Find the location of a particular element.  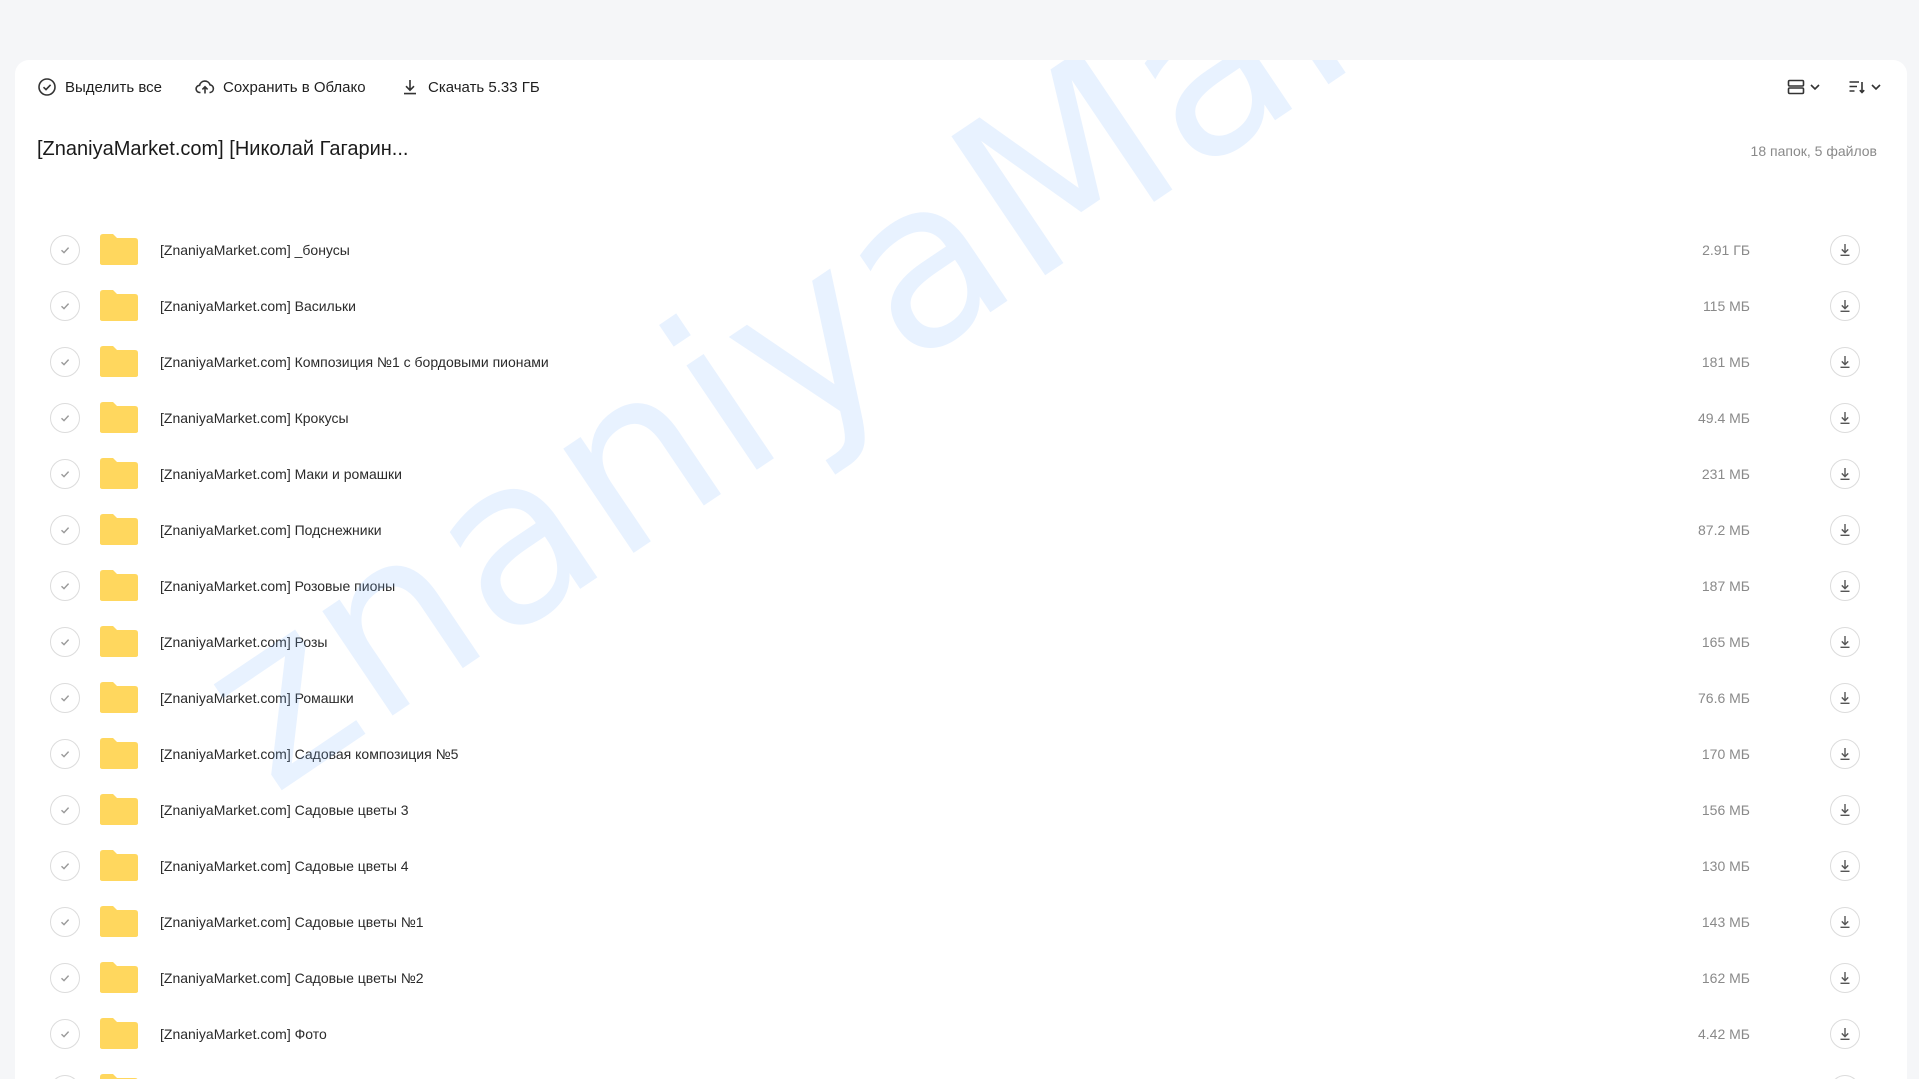

item-name: [ZnaniyaMarket.com] Маки и ромашки is located at coordinates (281, 474).